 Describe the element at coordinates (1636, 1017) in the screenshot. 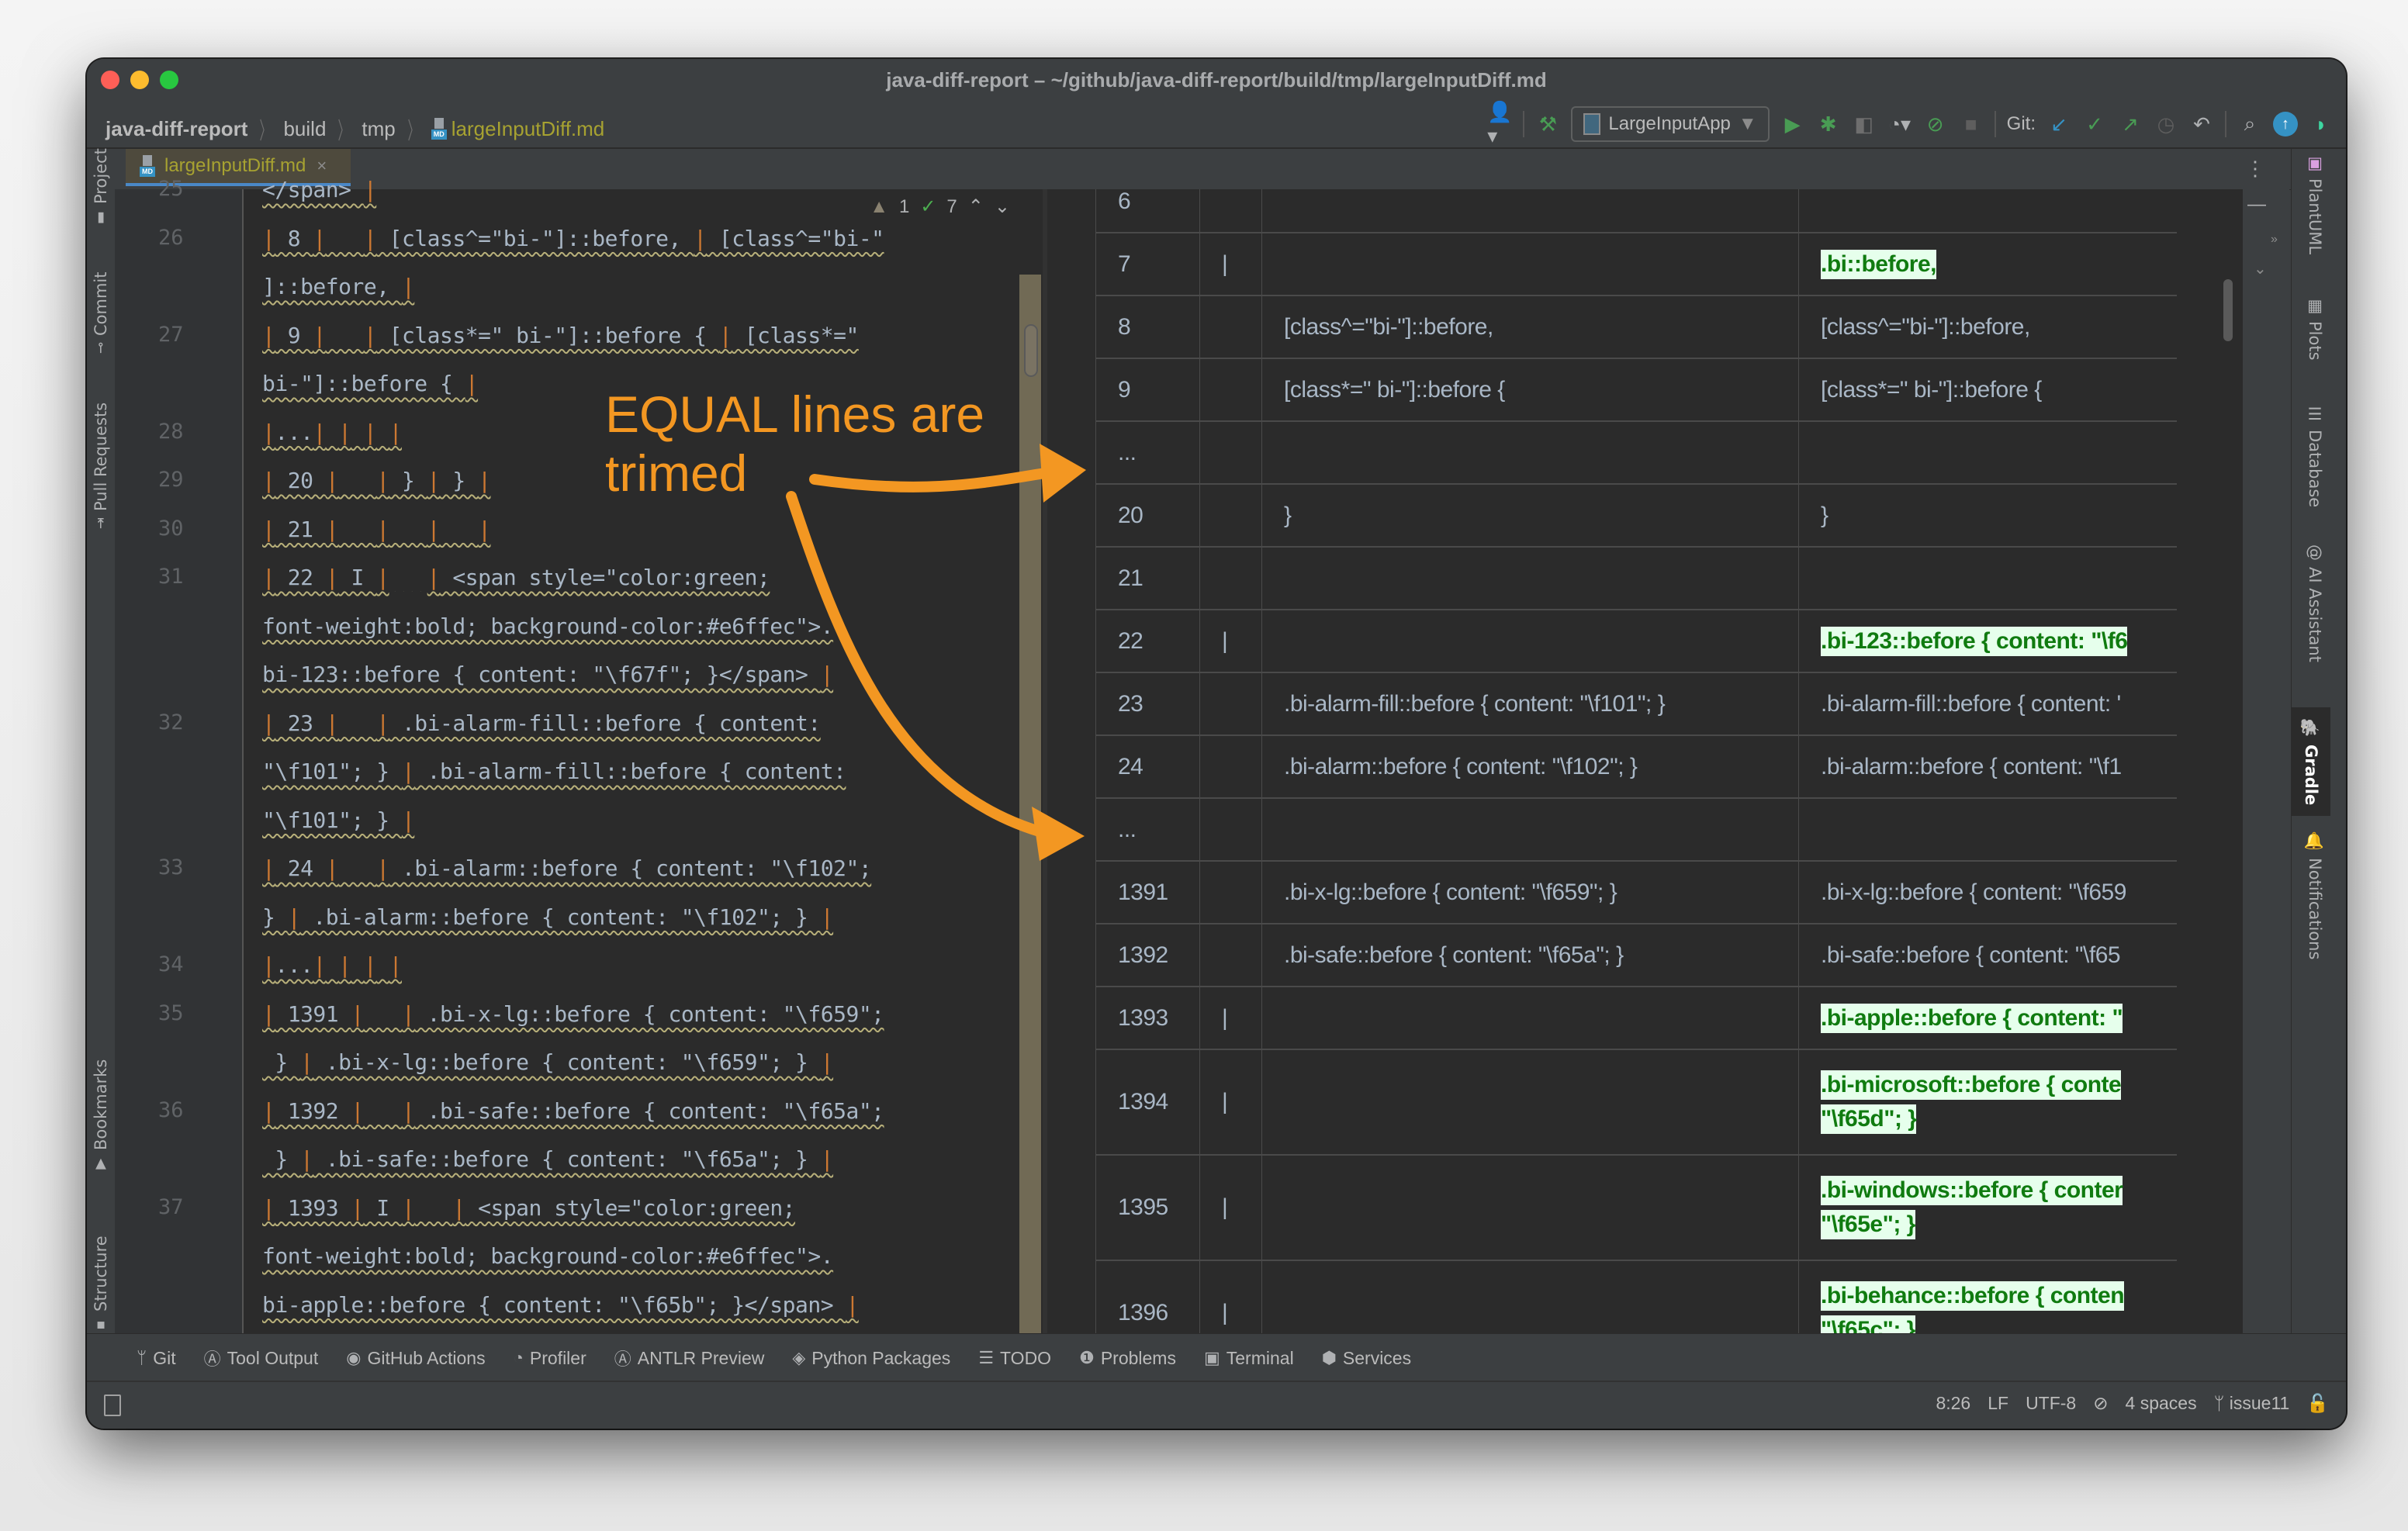

I see `diff-row: 1393 | .bi-apple::before { content: "` at that location.